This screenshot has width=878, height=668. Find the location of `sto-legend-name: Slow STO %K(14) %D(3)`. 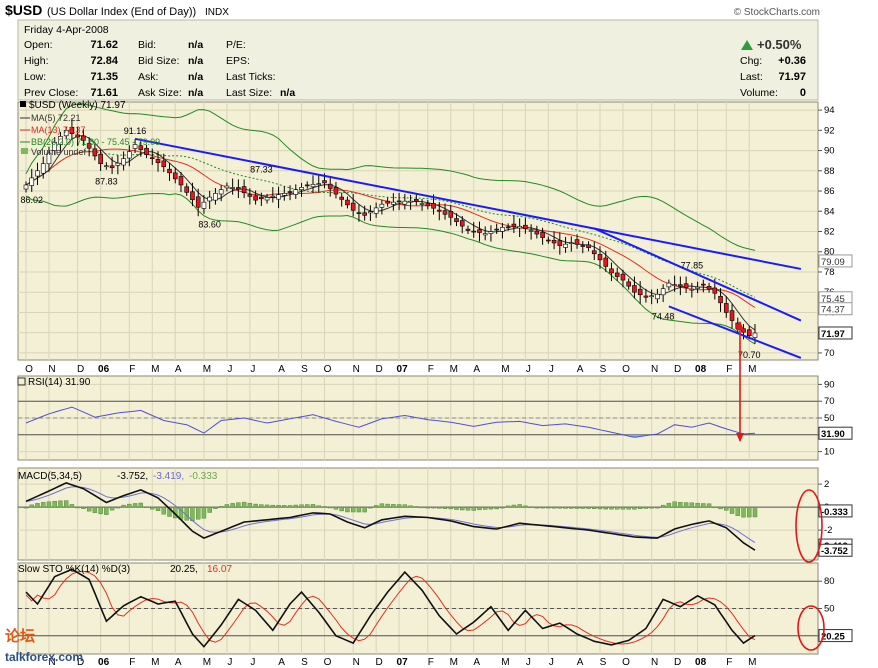

sto-legend-name: Slow STO %K(14) %D(3) is located at coordinates (74, 569).